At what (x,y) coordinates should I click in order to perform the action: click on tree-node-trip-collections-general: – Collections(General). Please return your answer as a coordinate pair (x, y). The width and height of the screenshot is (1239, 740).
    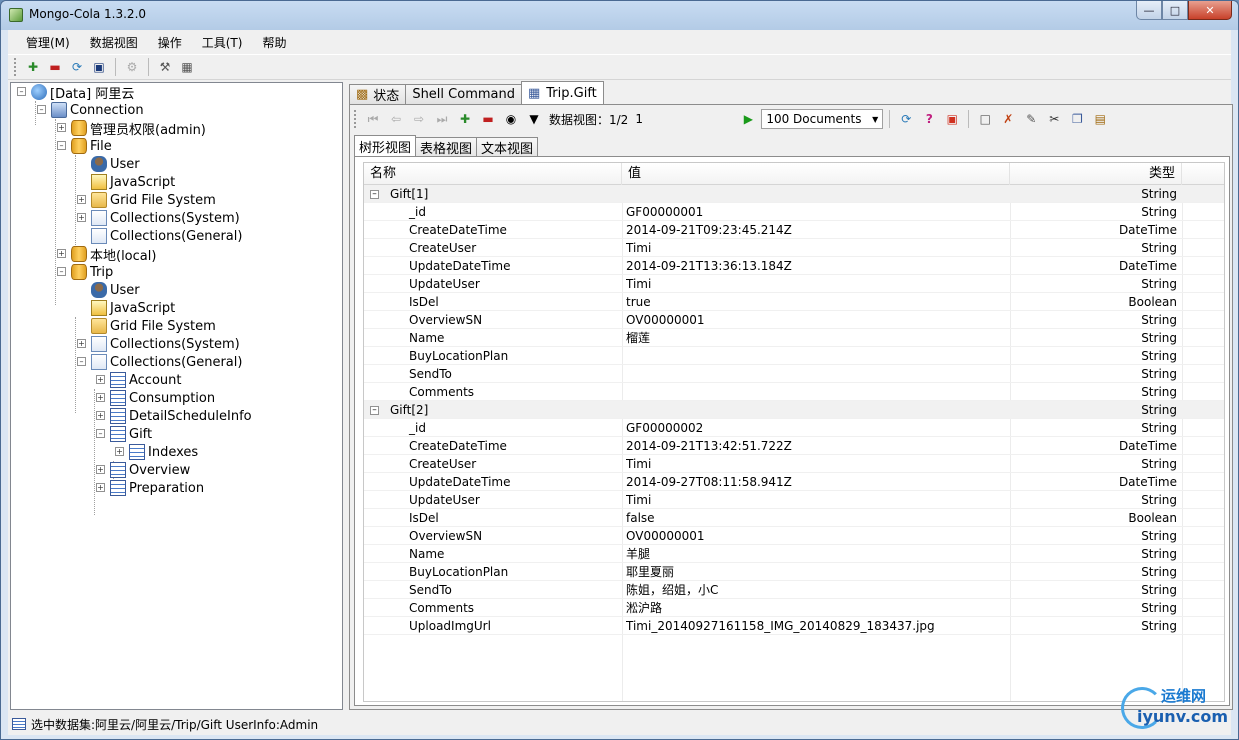
    Looking at the image, I should click on (158, 362).